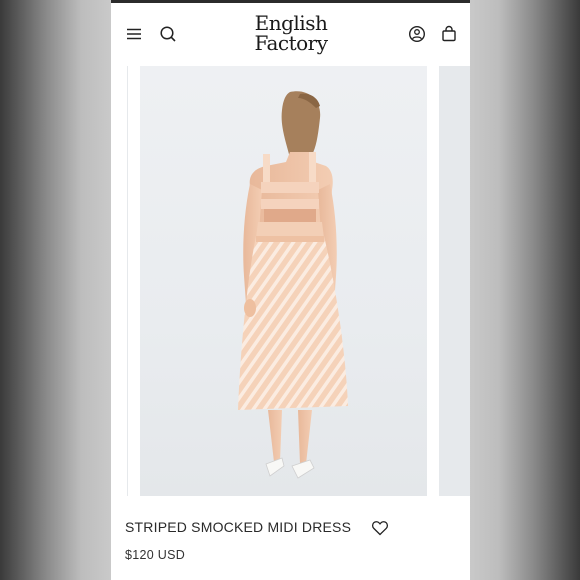 The image size is (580, 580). Describe the element at coordinates (168, 34) in the screenshot. I see `search-icon` at that location.